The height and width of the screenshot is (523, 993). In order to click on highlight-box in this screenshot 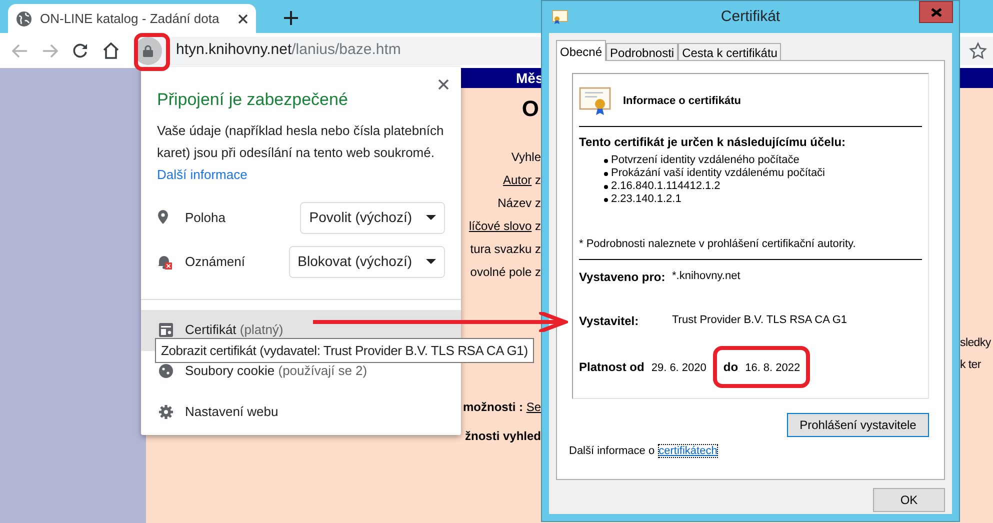, I will do `click(152, 52)`.